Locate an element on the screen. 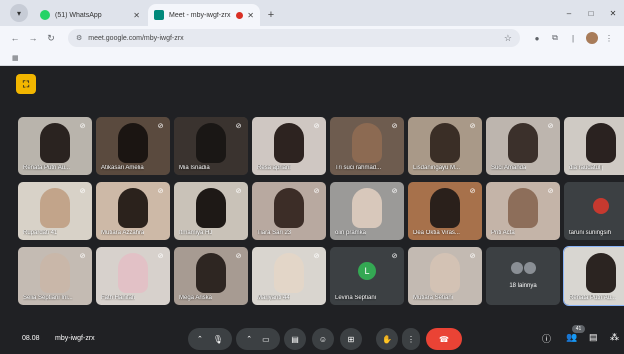 This screenshot has height=354, width=624. participant-tile: ⊘ Mutiara Setiani is located at coordinates (445, 276).